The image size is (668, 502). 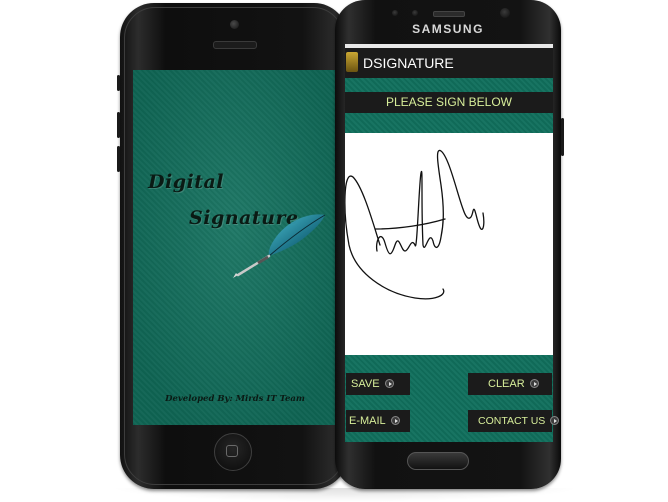 I want to click on splash-title-line1: Digital, so click(x=186, y=182).